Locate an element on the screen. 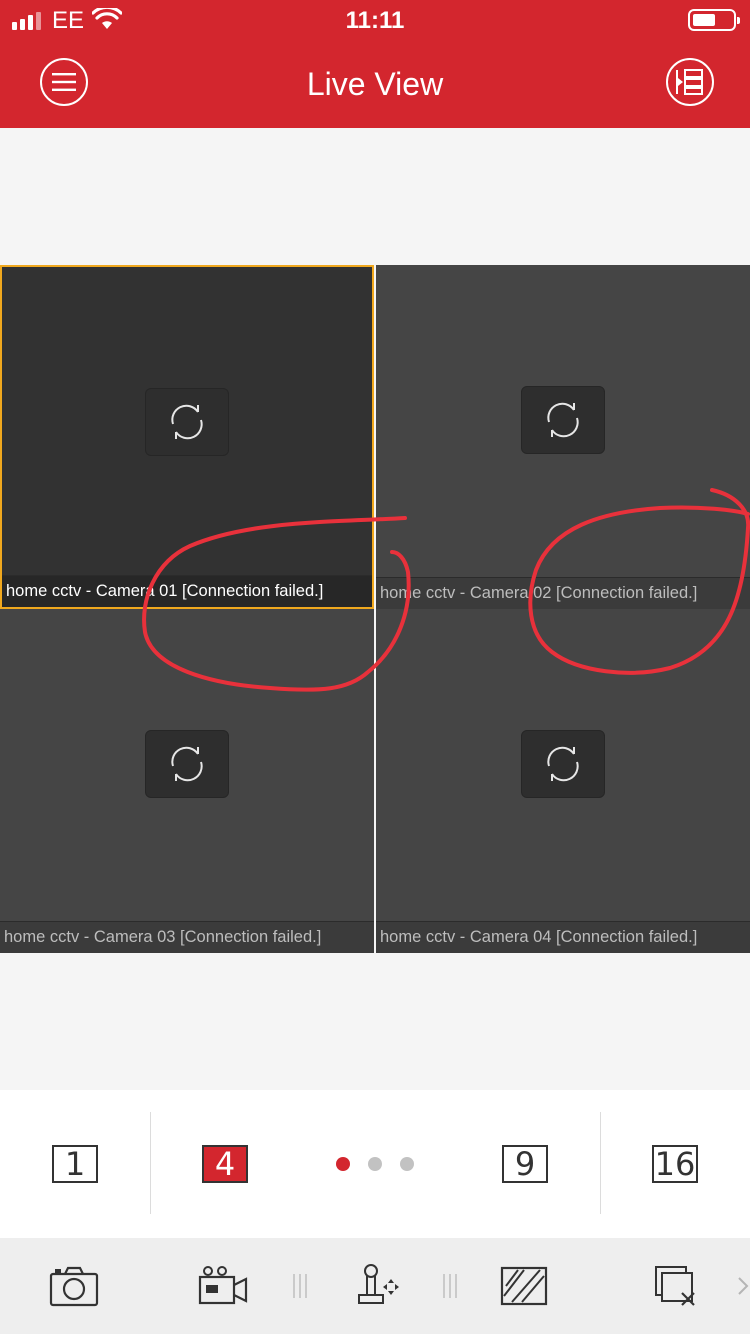 The width and height of the screenshot is (750, 1334). ptz-icon is located at coordinates (378, 1284).